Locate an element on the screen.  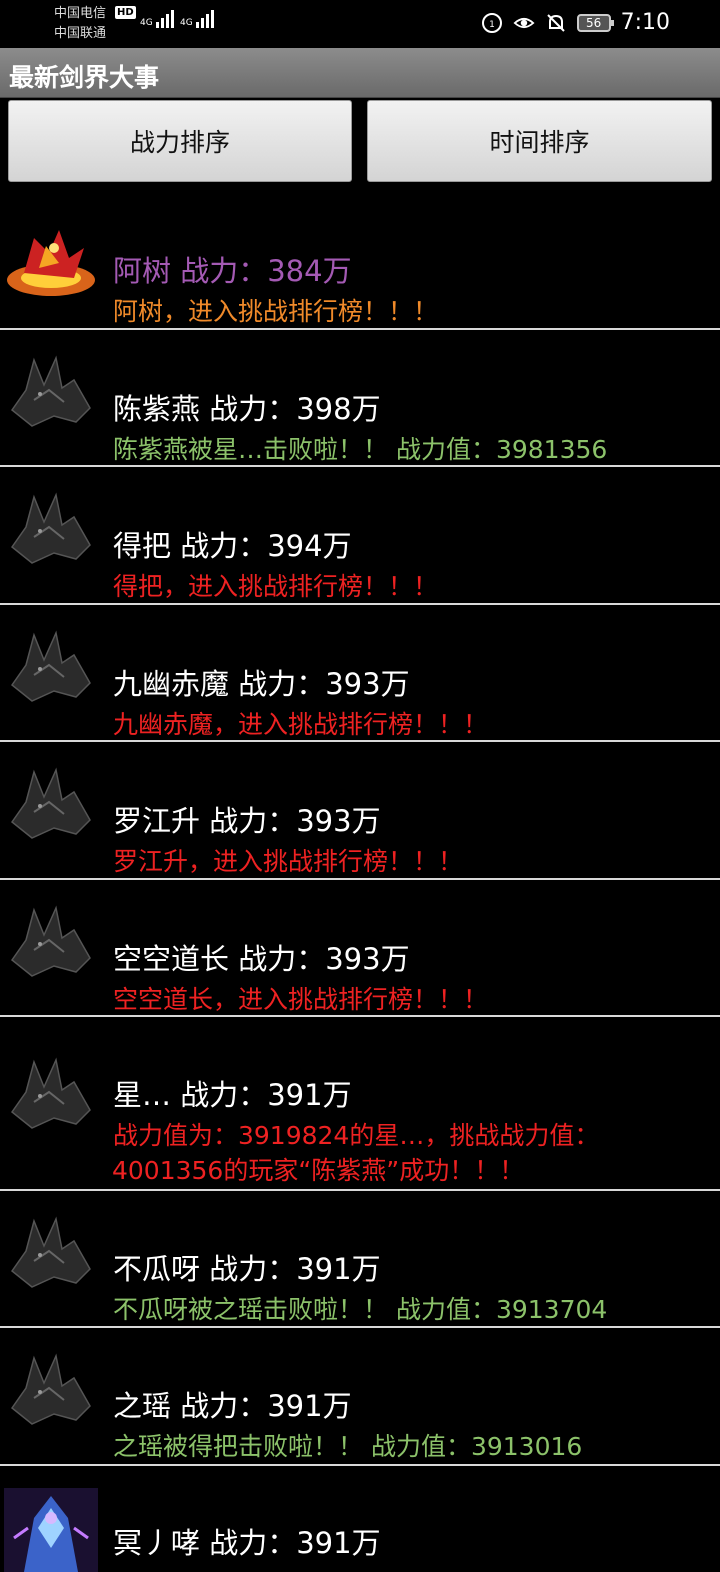
list-item: 冥丿哮 战力：391万 is located at coordinates (360, 1519).